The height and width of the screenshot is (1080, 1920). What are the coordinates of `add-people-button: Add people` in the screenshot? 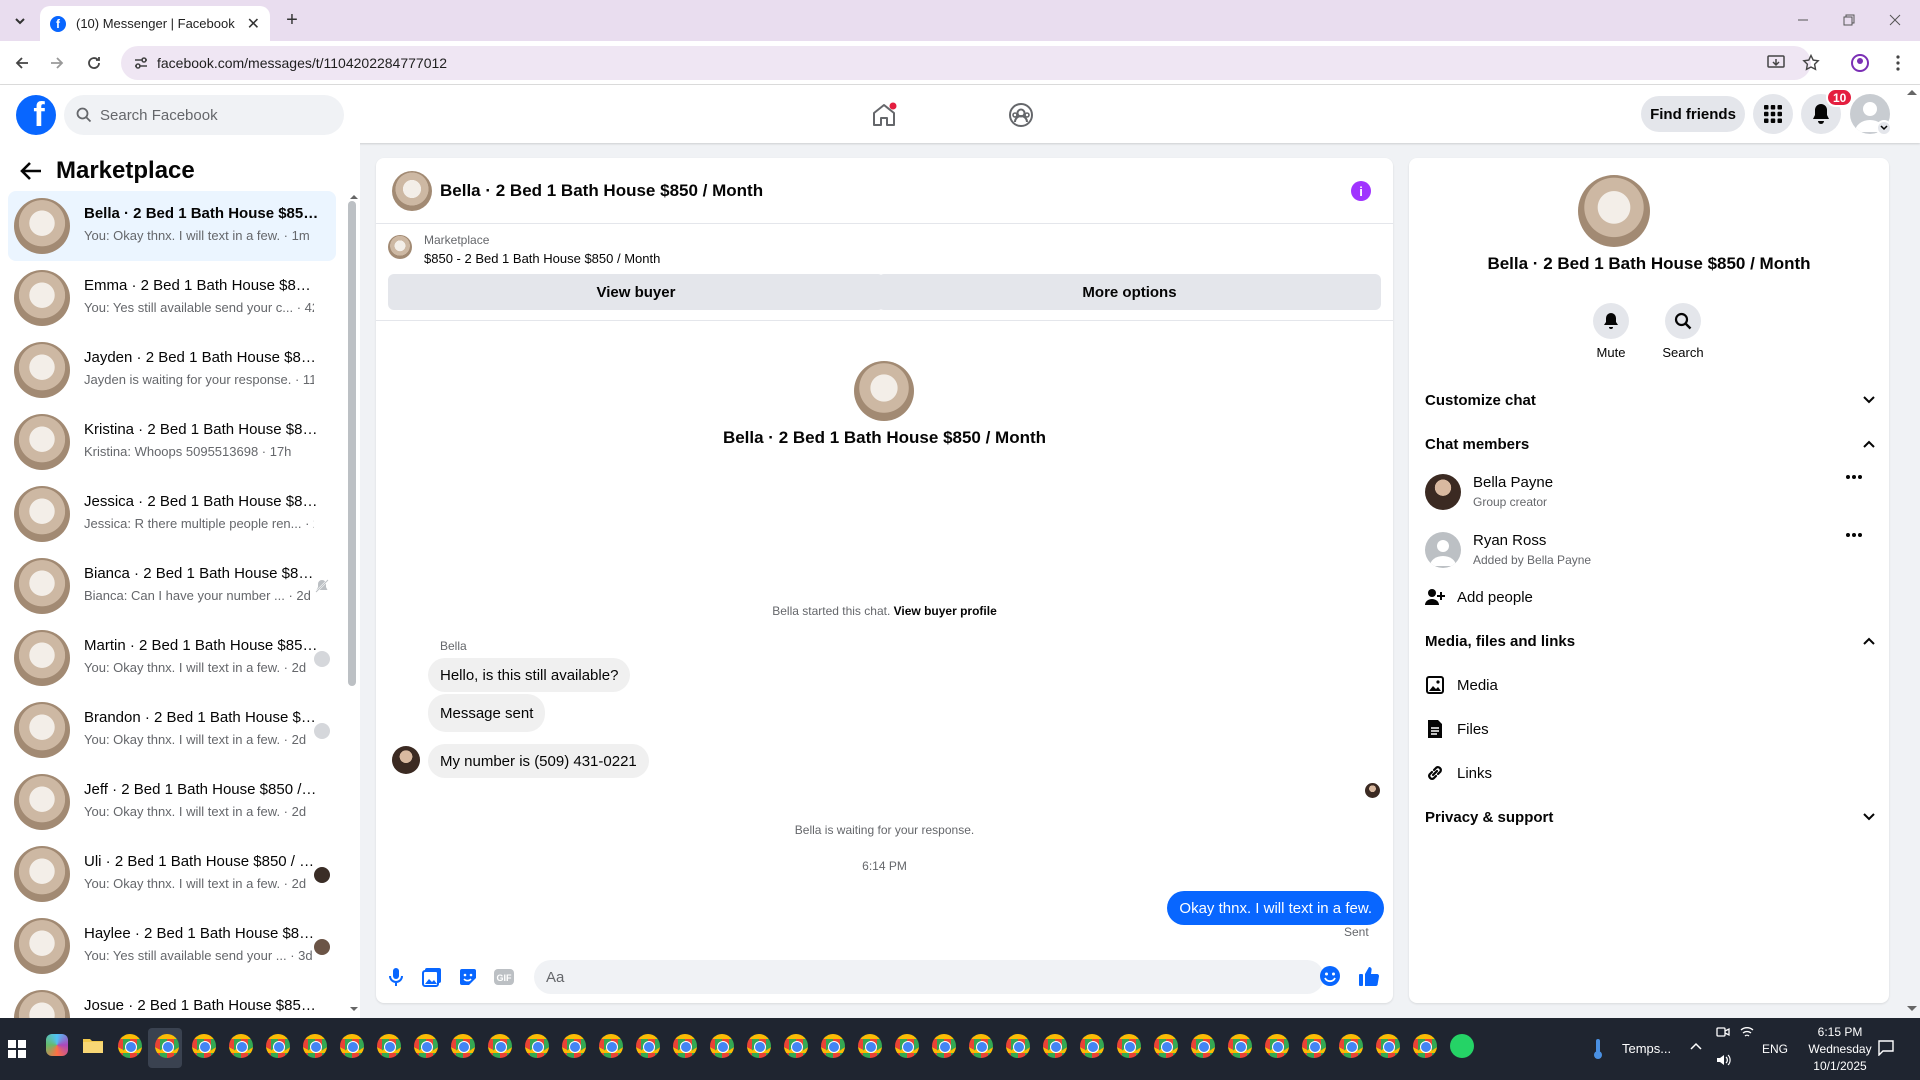 It's located at (1479, 597).